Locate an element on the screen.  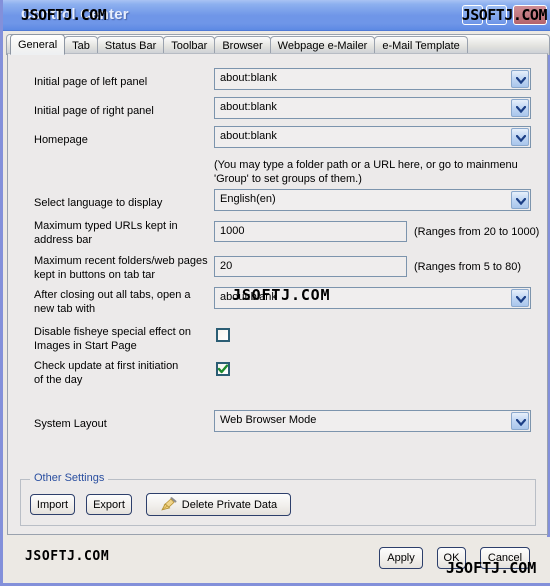
disable-fisheye-checkbox is located at coordinates (223, 335).